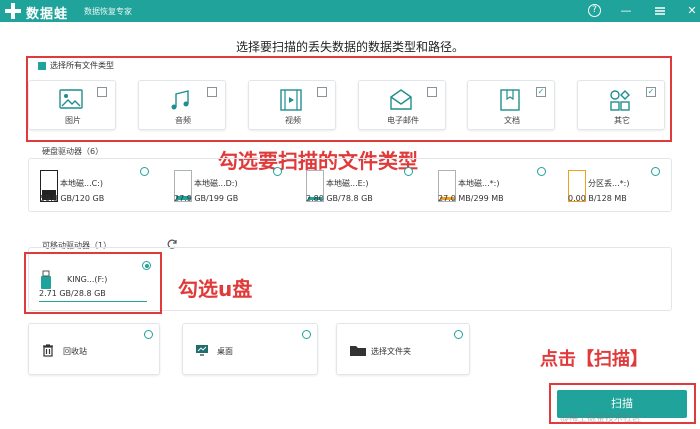 Image resolution: width=700 pixels, height=429 pixels. What do you see at coordinates (660, 11) in the screenshot?
I see `hamburger-menu-icon` at bounding box center [660, 11].